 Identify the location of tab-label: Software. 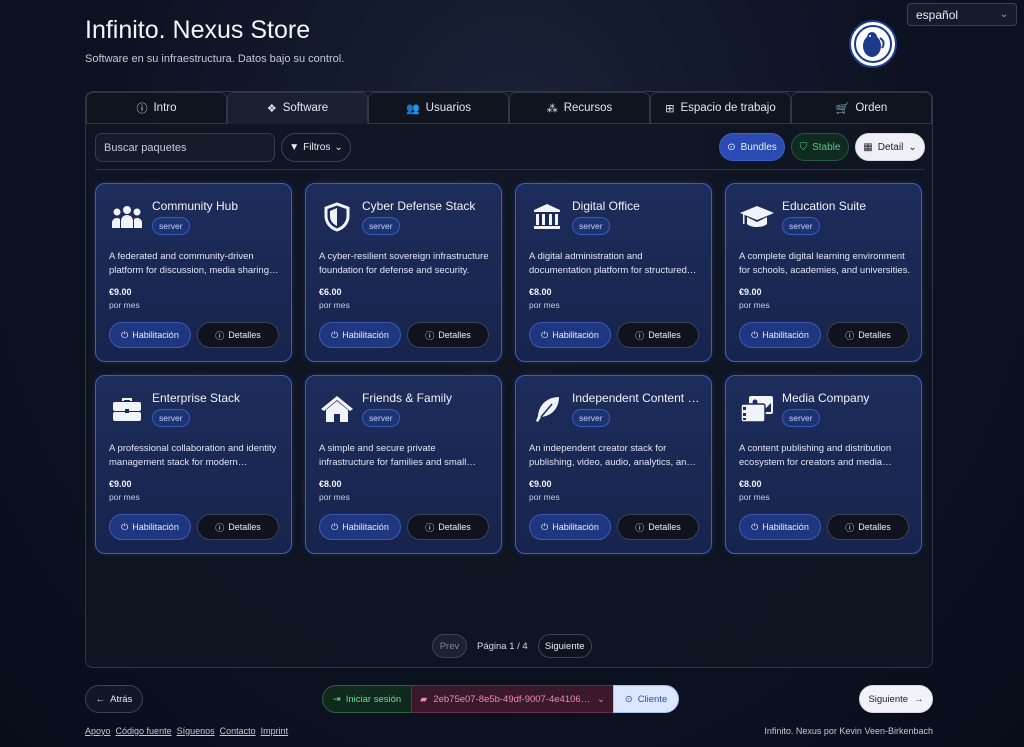
(305, 108).